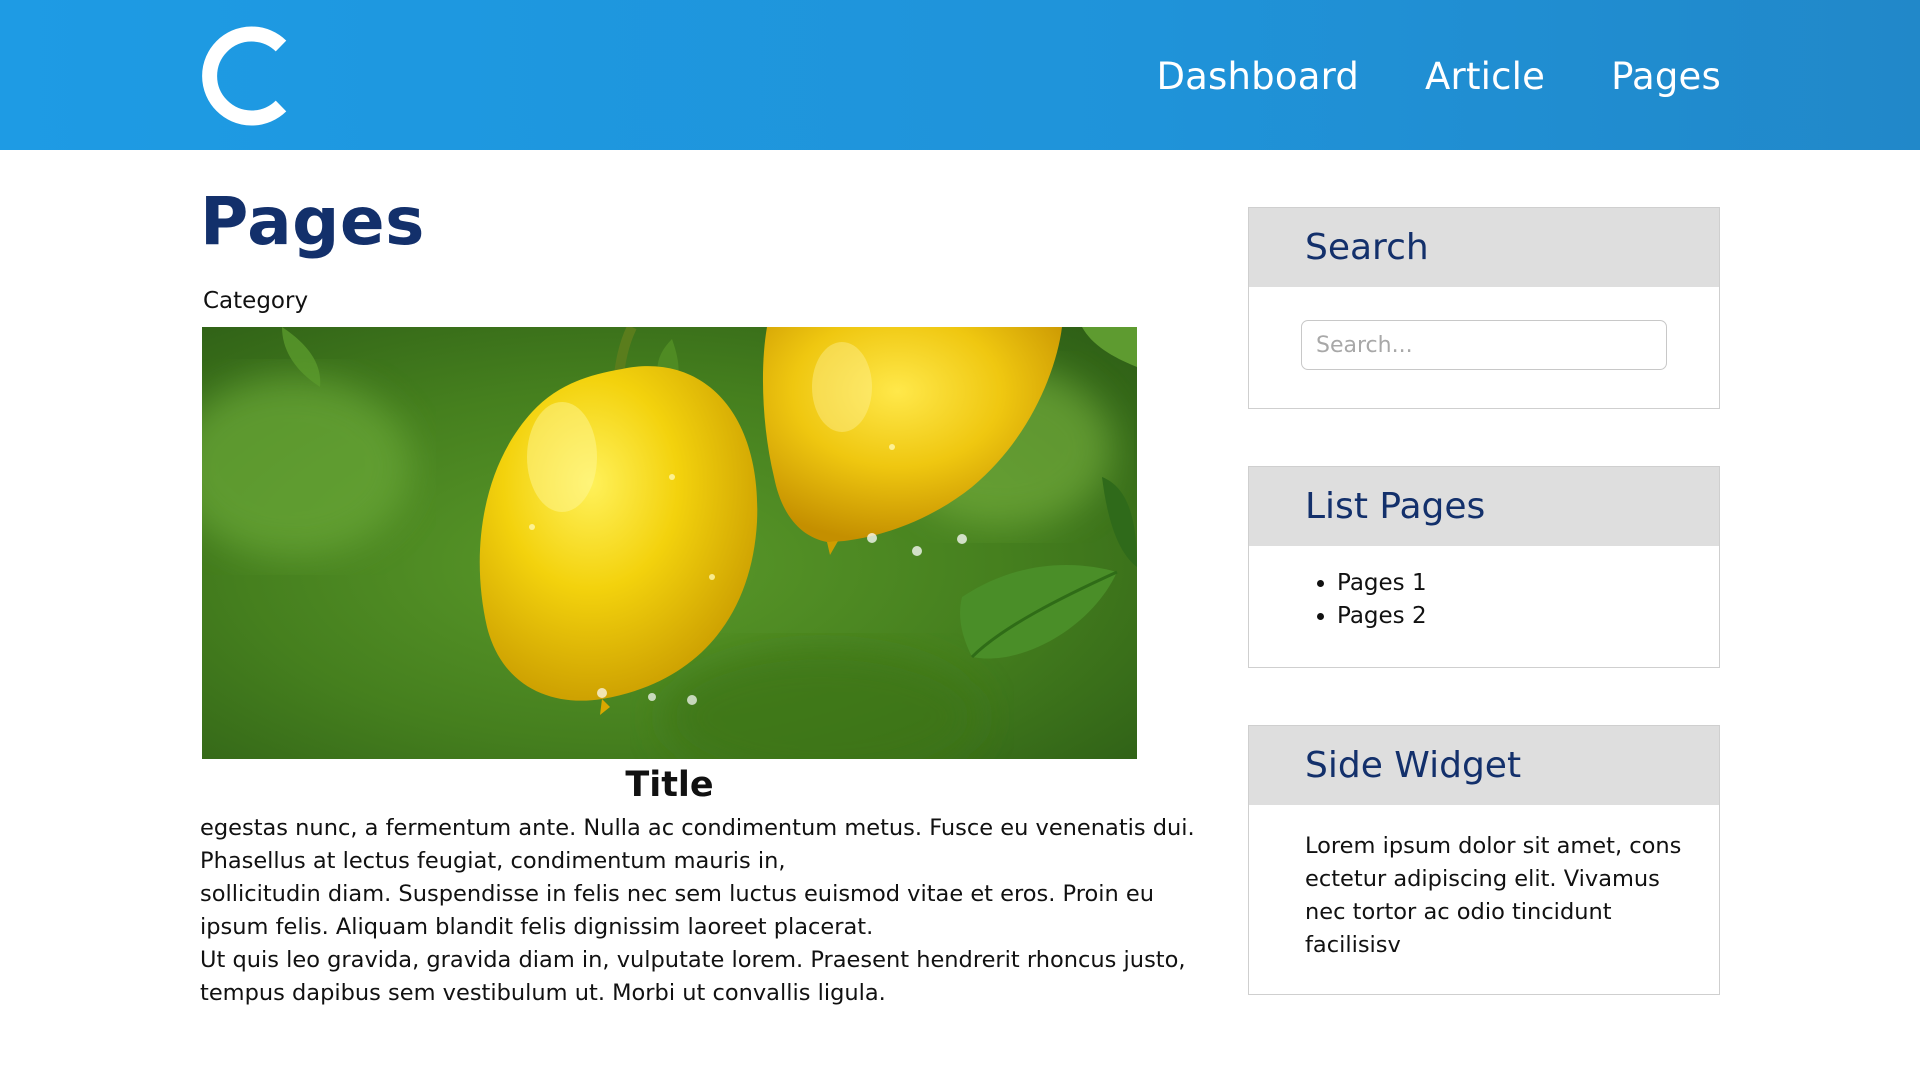 The image size is (1920, 1080). I want to click on nav-dashboard: Dashboard, so click(1257, 76).